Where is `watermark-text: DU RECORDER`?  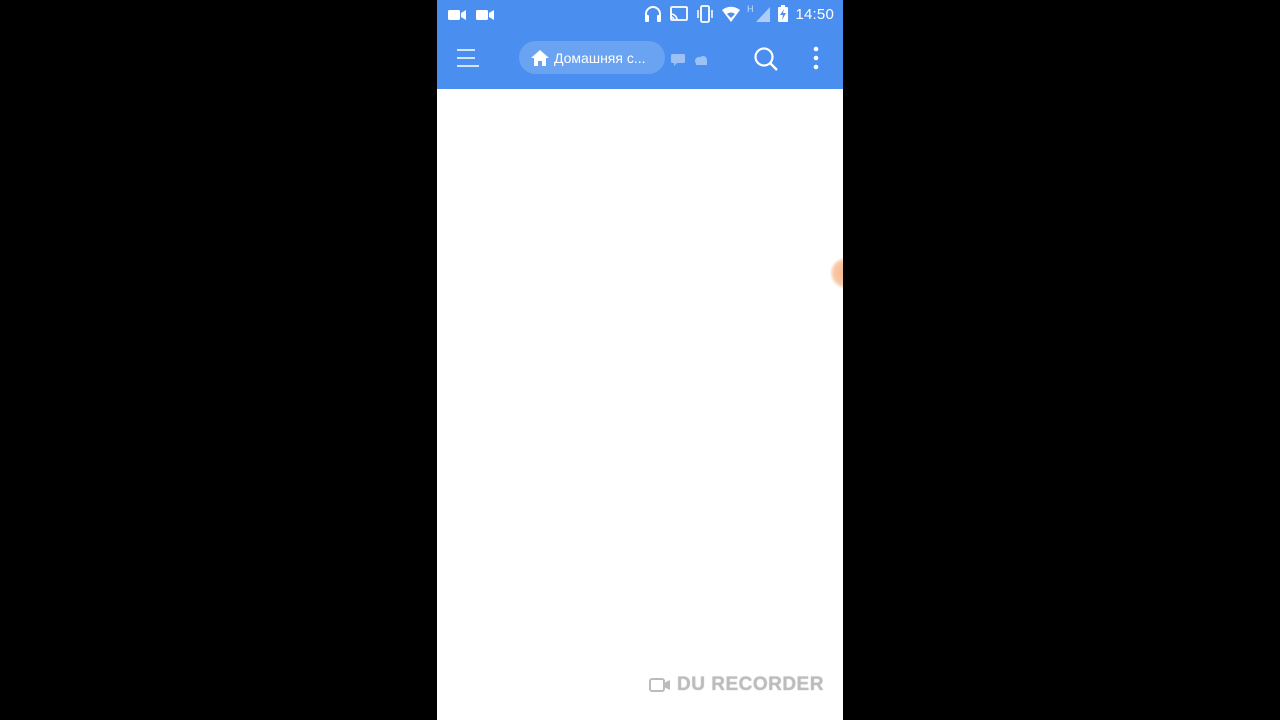
watermark-text: DU RECORDER is located at coordinates (750, 684).